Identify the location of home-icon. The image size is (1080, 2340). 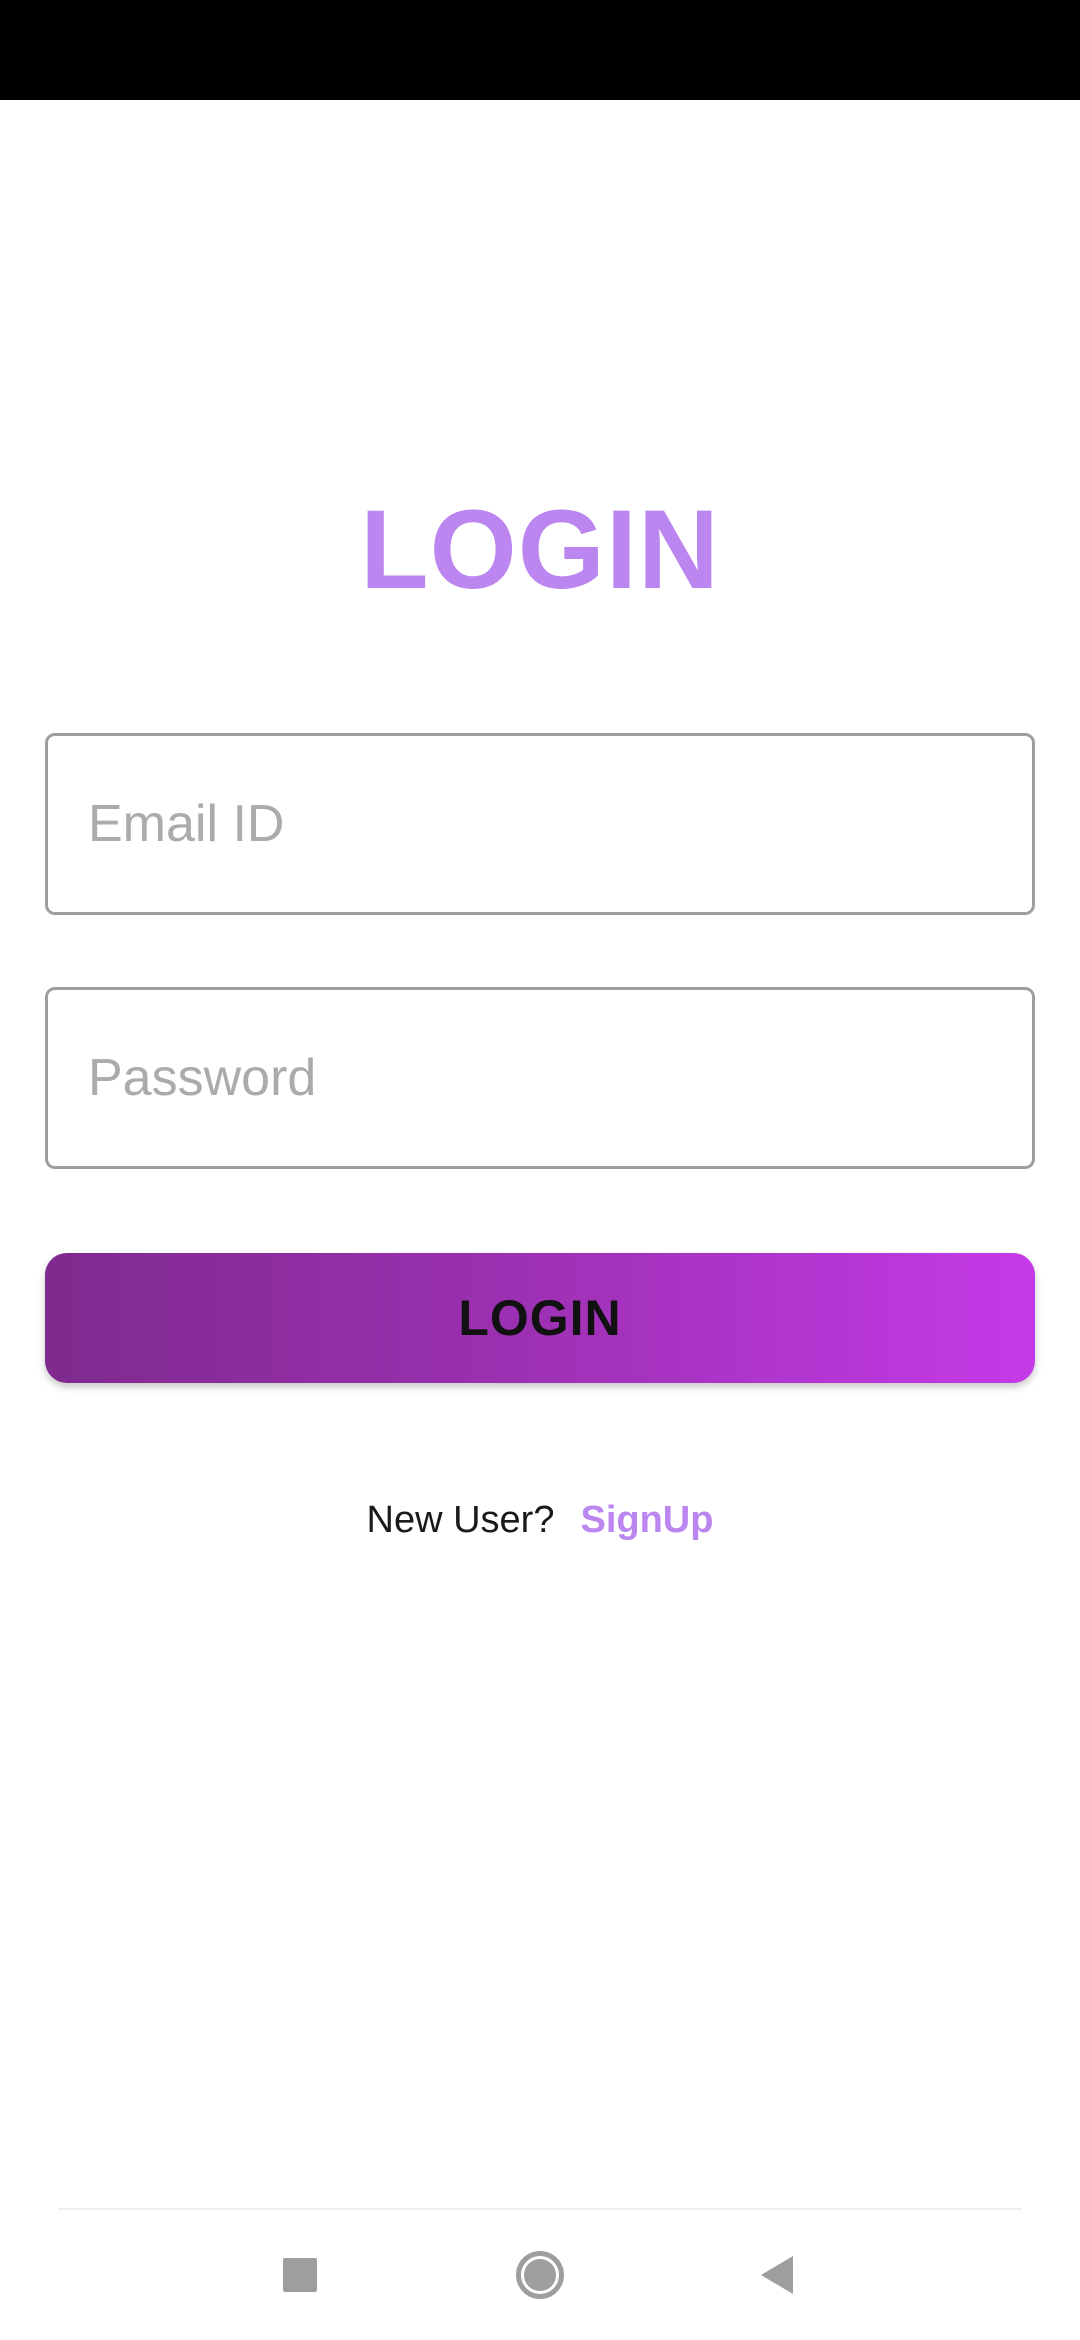
(540, 2275).